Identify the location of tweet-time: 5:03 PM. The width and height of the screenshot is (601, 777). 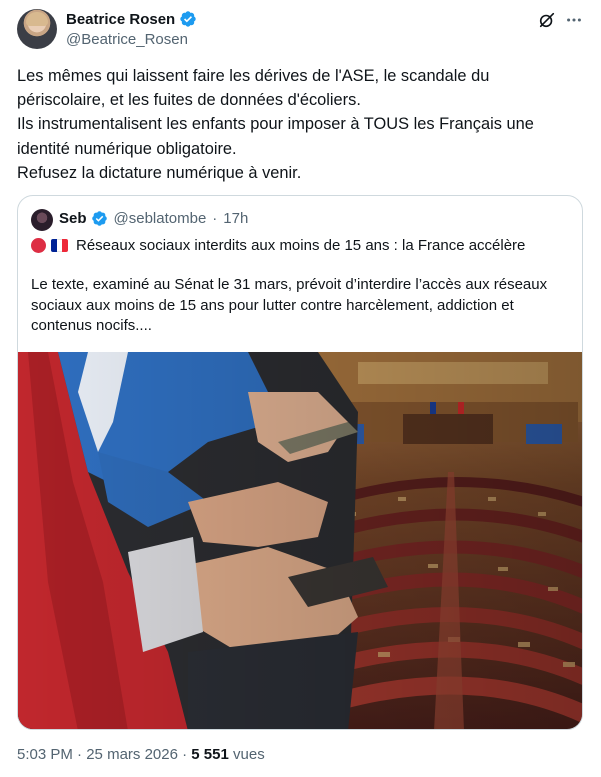
(45, 754).